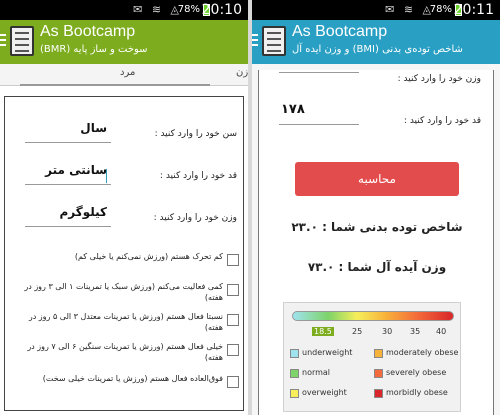 Image resolution: width=500 pixels, height=415 pixels. I want to click on tick-label: 18.5, so click(323, 331).